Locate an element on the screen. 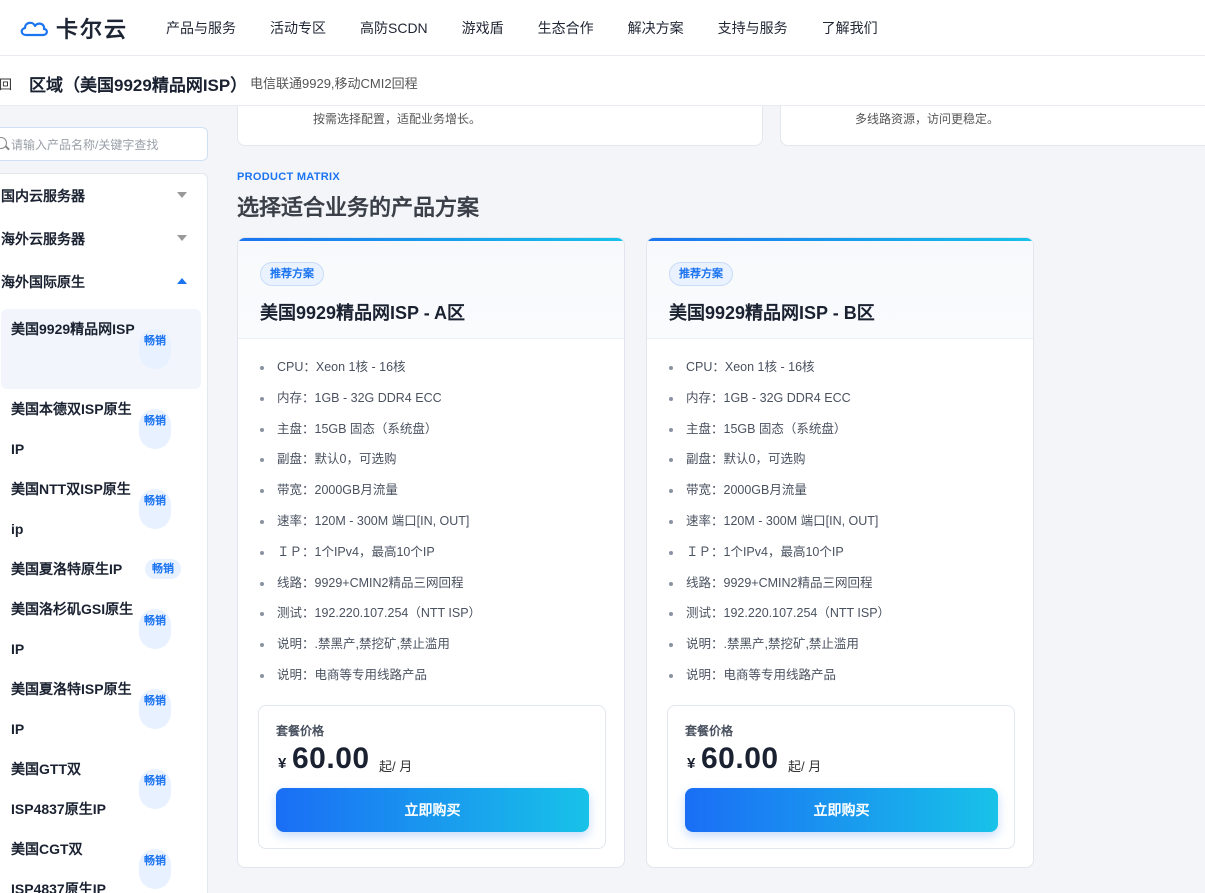  category-overseas-cloud: 海外云服务器 is located at coordinates (101, 238).